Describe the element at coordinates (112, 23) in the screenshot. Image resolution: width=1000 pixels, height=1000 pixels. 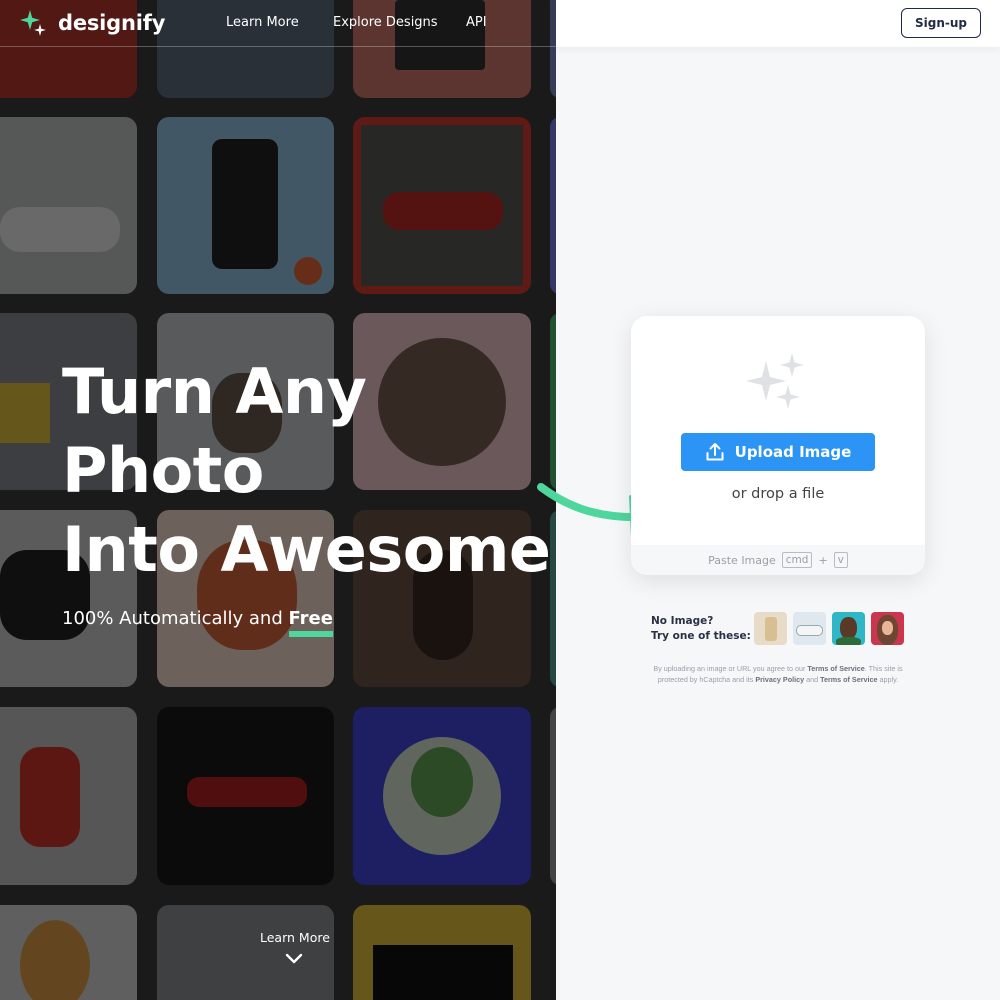
I see `brand-name: designify` at that location.